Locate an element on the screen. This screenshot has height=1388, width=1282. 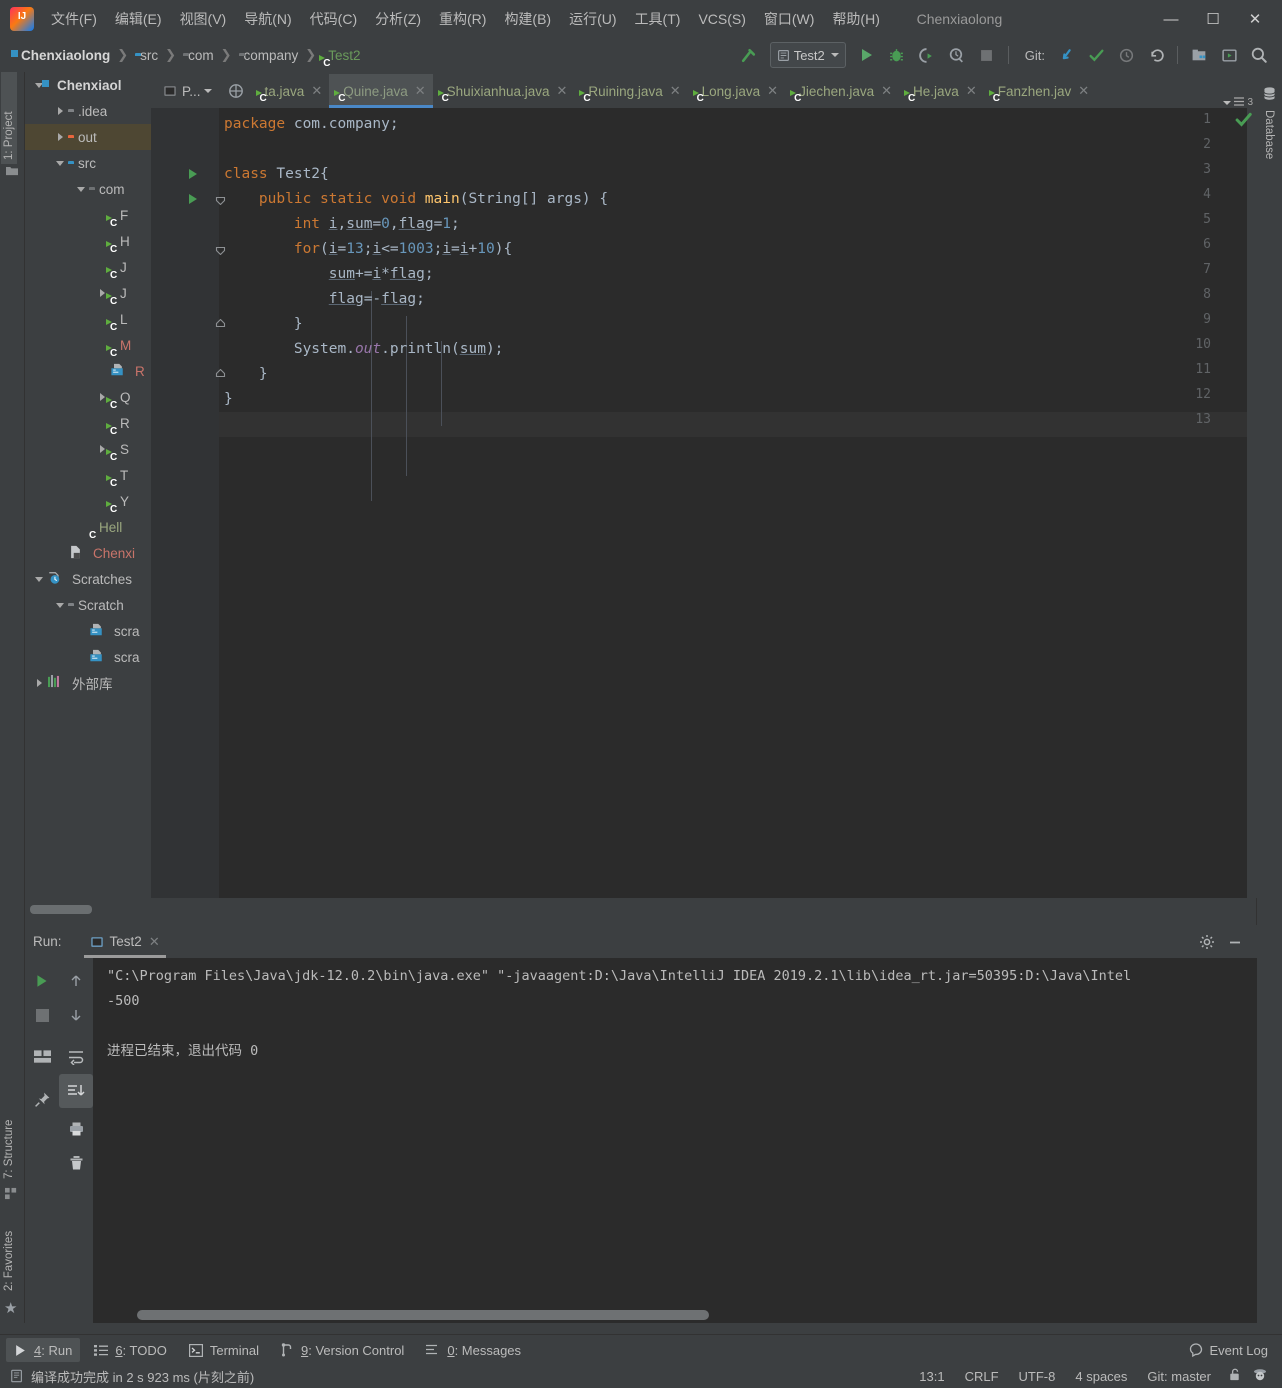
editor-tab-long: Long.java ✕ is located at coordinates (736, 91).